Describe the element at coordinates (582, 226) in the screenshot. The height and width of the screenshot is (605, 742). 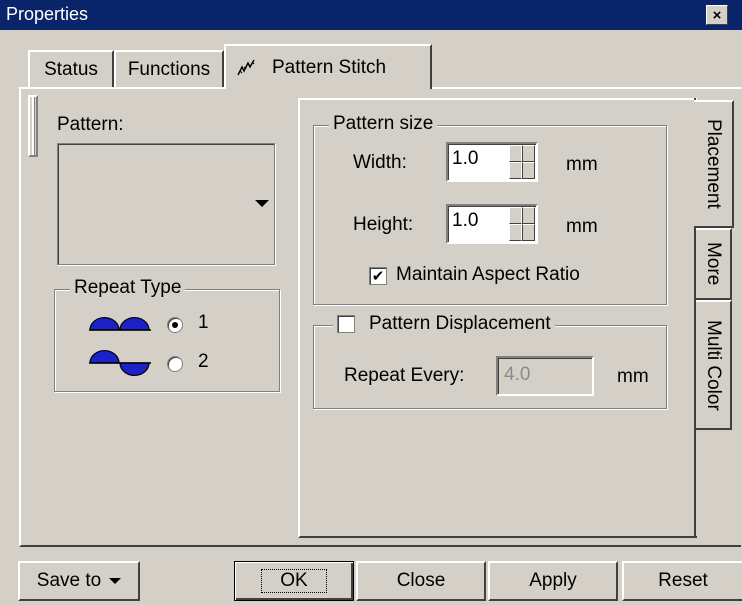
I see `height-unit: mm` at that location.